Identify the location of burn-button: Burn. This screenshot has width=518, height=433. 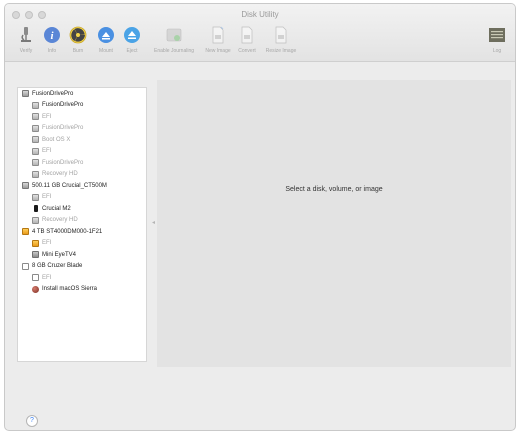
(78, 40).